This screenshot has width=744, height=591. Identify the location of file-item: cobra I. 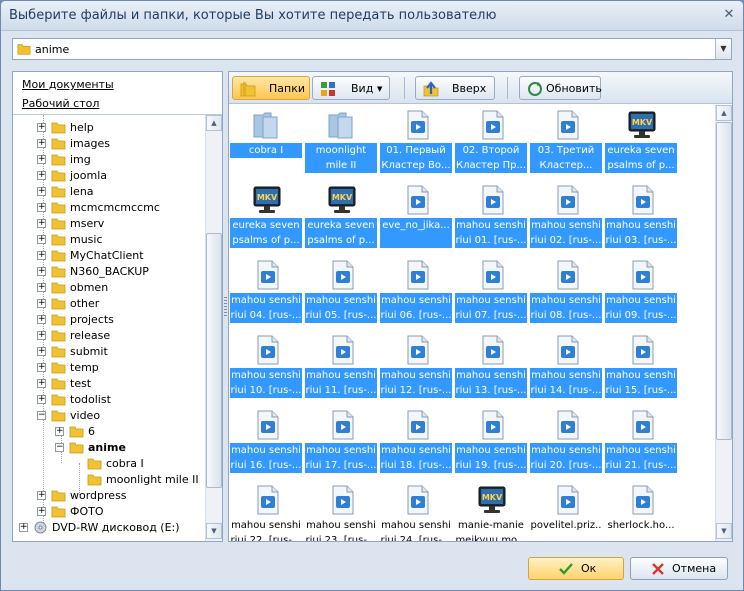
(267, 143).